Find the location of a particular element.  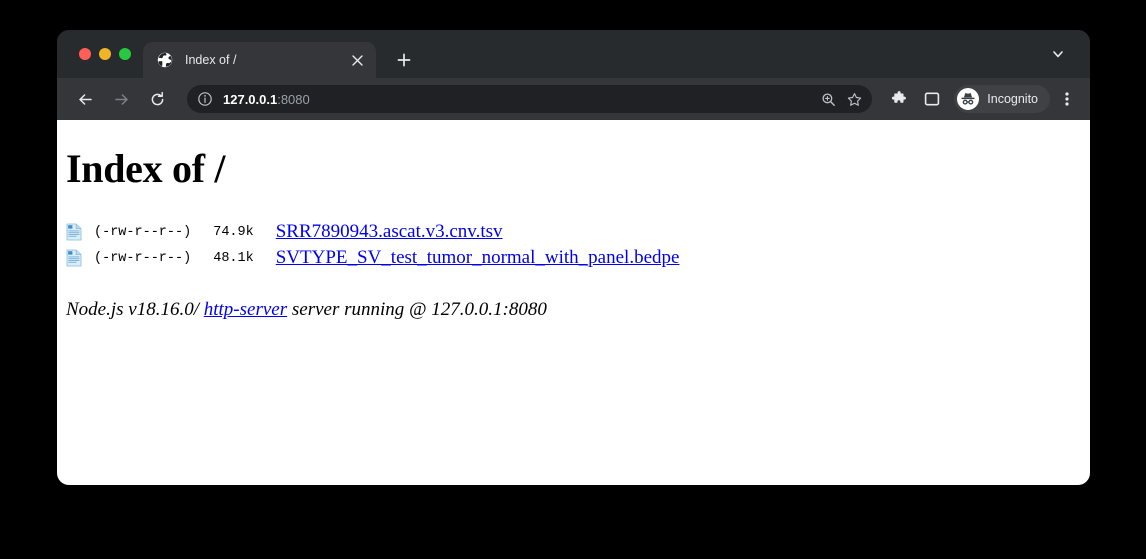

file-size: 74.9k is located at coordinates (233, 232).